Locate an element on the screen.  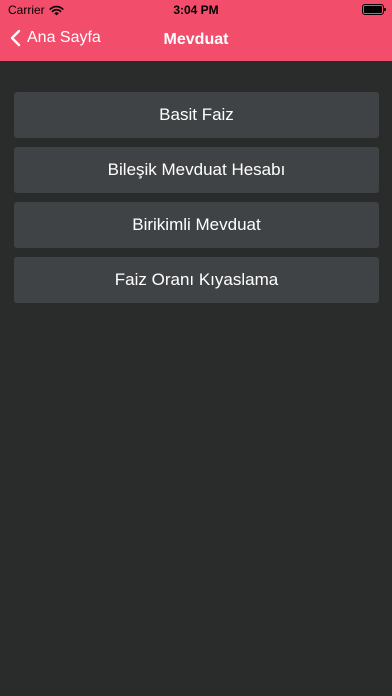
battery-icon is located at coordinates (374, 9).